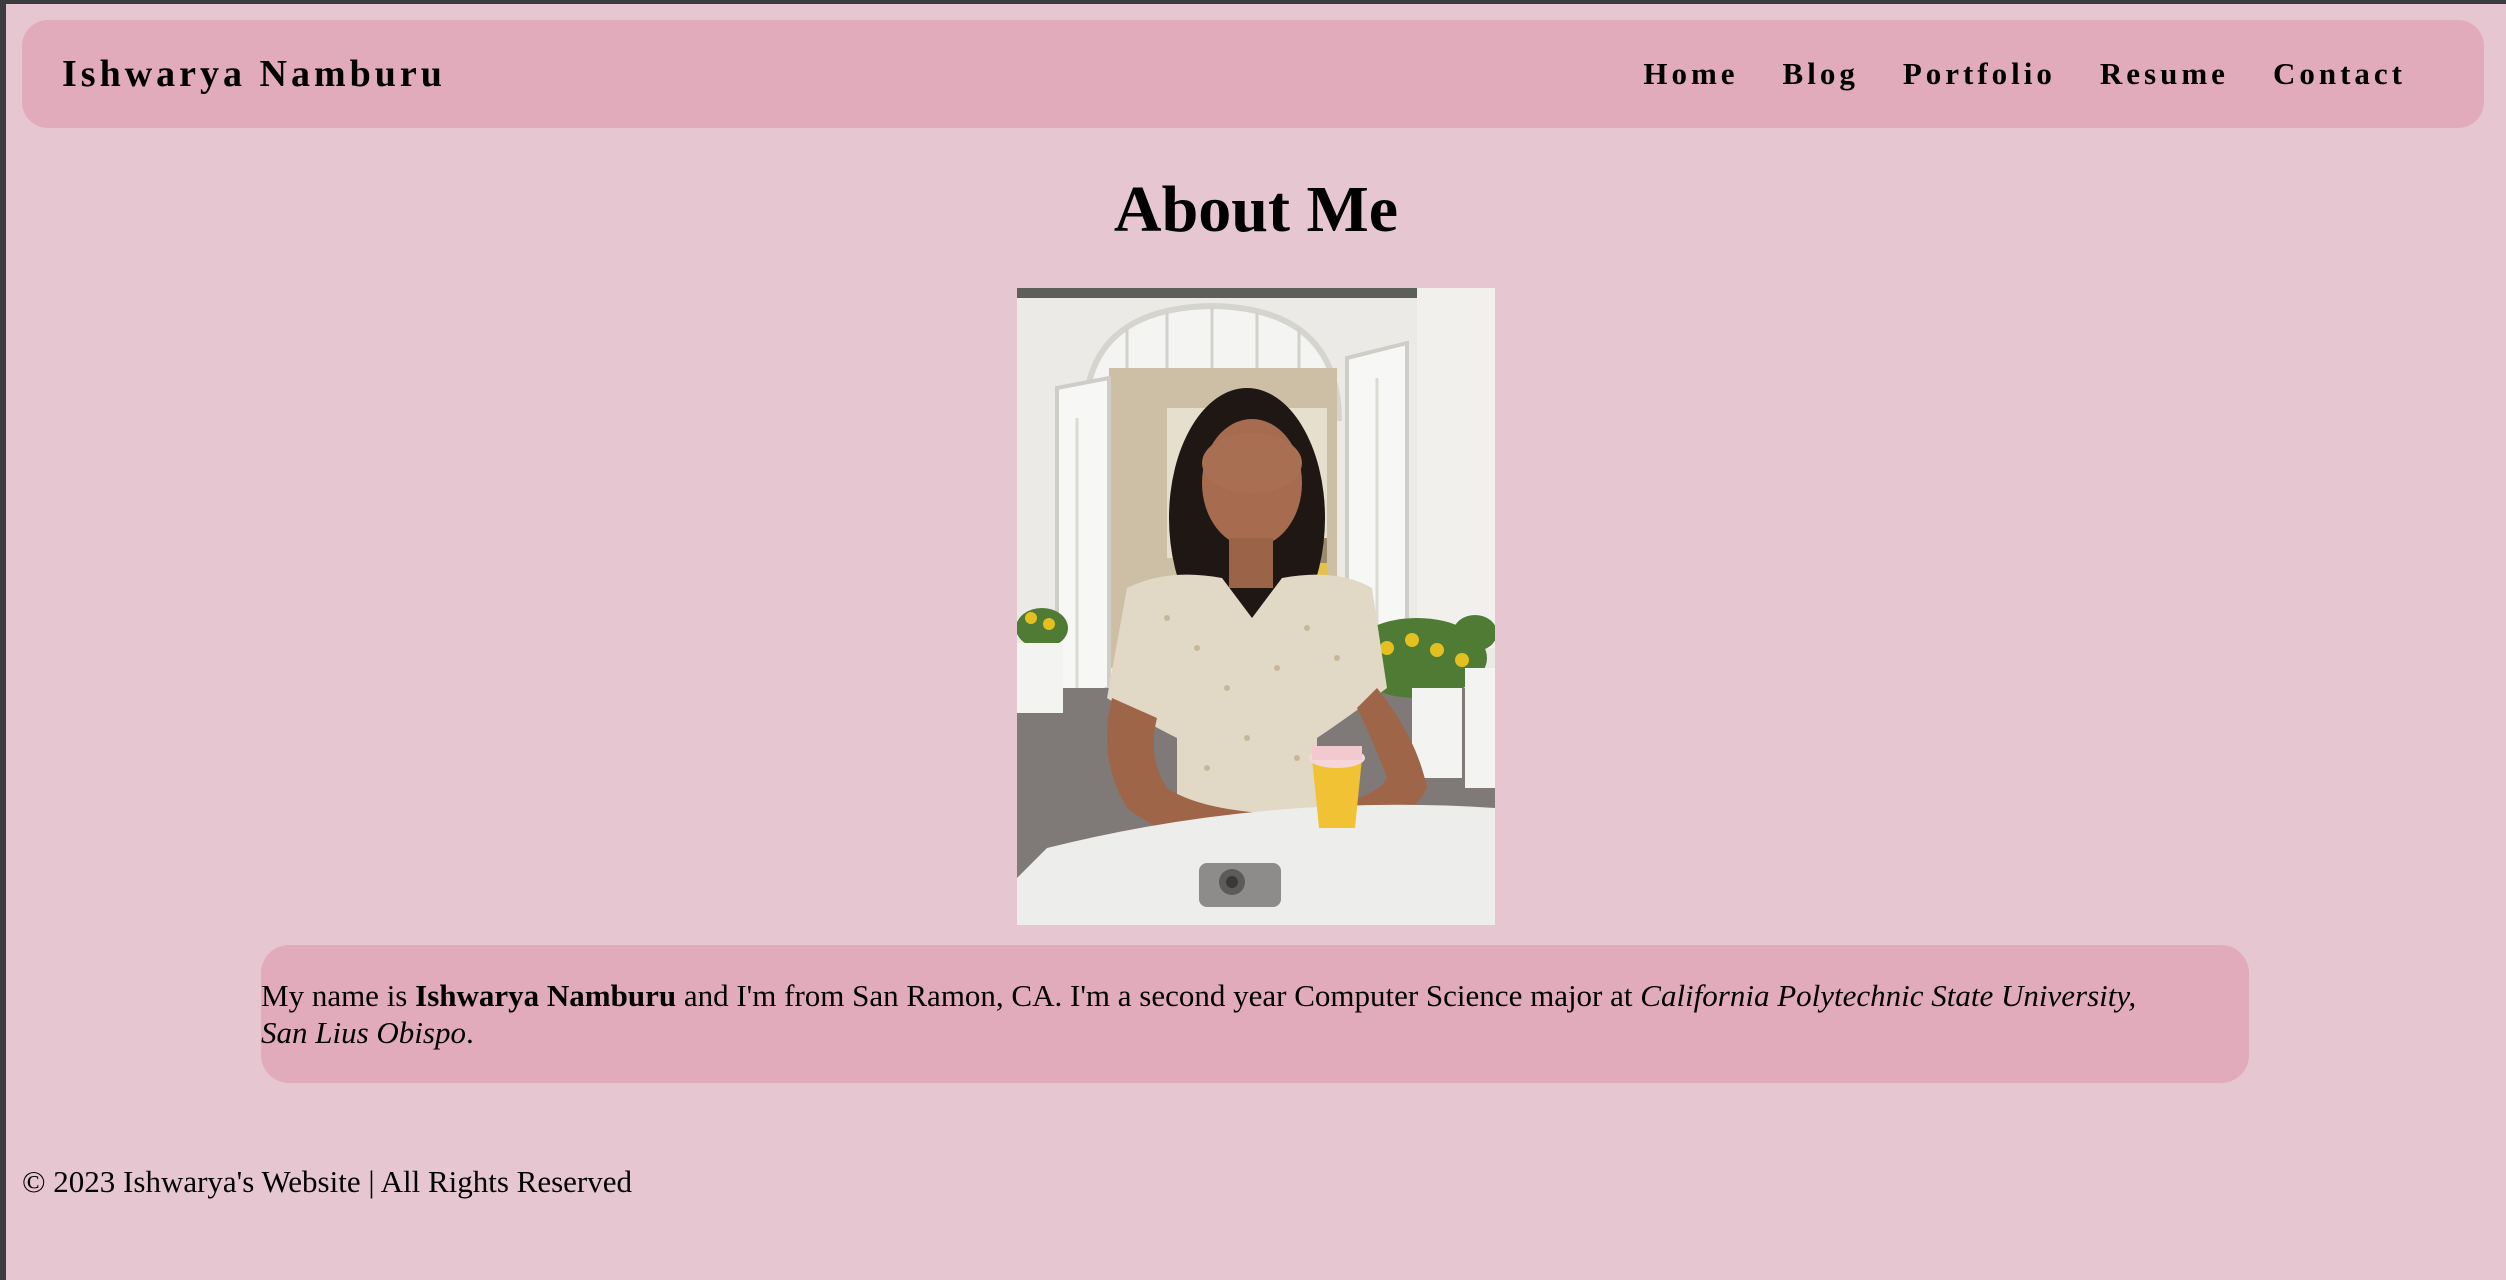 The image size is (2506, 1280). I want to click on site-brand: Ishwarya Namburu, so click(254, 74).